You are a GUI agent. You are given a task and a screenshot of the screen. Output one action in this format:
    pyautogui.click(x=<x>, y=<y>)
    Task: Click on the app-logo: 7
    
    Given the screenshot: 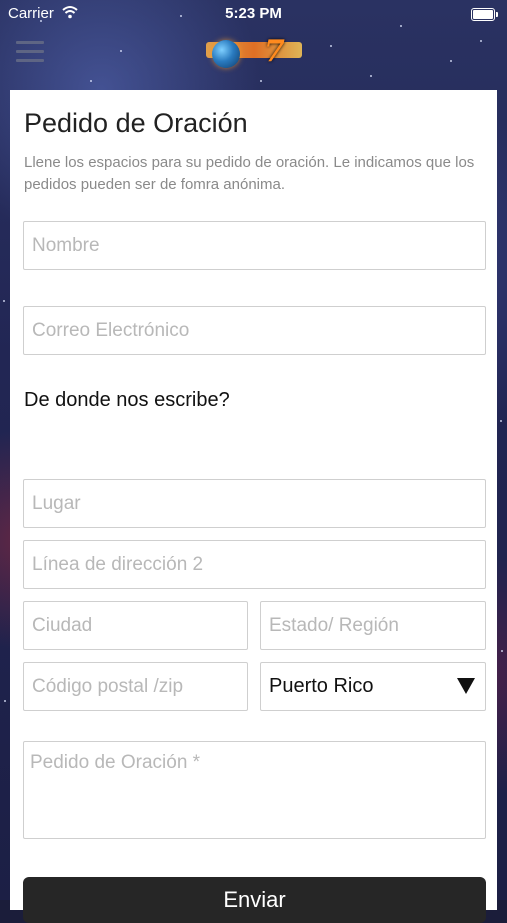 What is the action you would take?
    pyautogui.click(x=254, y=53)
    